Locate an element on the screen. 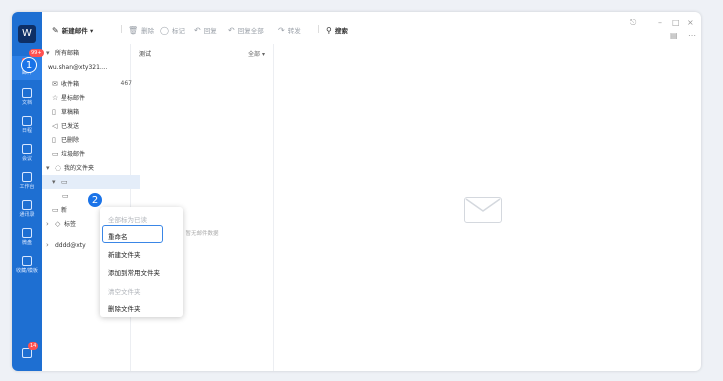  mark-button: ◯ 标记 is located at coordinates (172, 30).